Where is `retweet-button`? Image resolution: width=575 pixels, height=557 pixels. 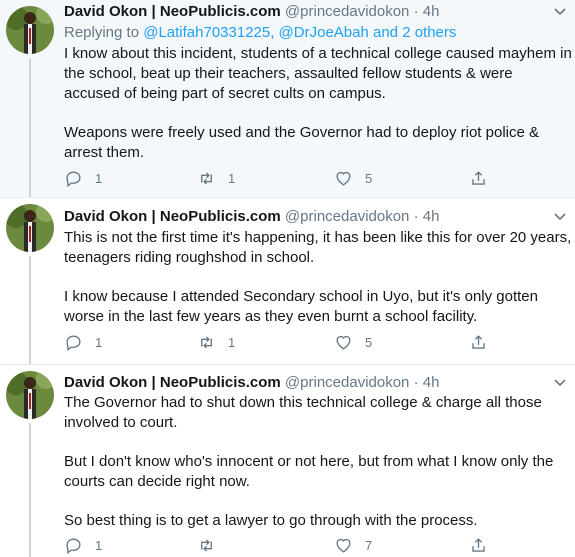 retweet-button is located at coordinates (212, 545).